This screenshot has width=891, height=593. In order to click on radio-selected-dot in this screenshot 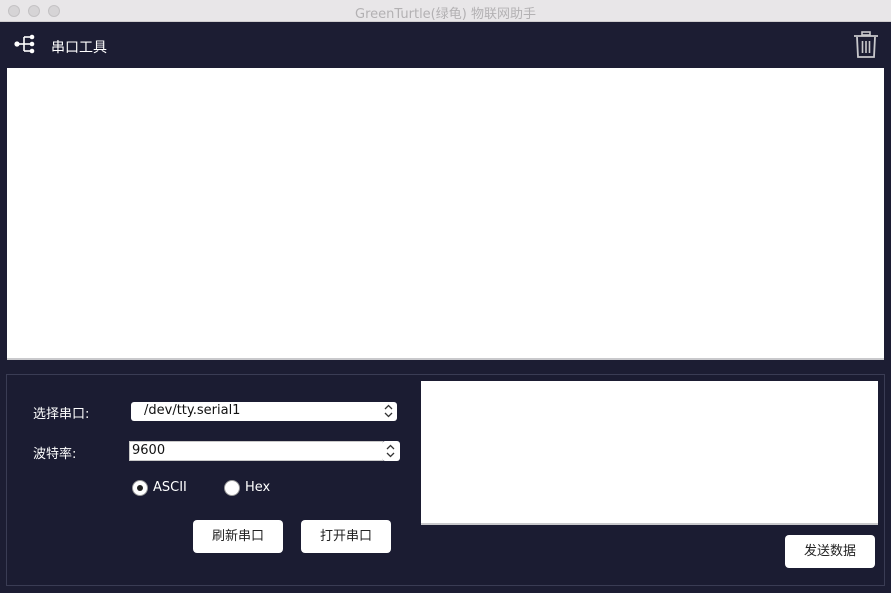, I will do `click(140, 488)`.